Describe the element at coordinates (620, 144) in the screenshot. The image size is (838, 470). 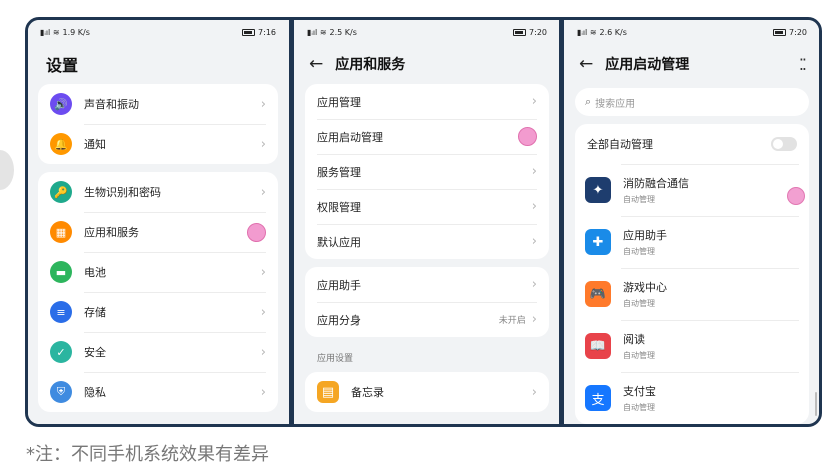
I see `all-auto-label: 全部自动管理` at that location.